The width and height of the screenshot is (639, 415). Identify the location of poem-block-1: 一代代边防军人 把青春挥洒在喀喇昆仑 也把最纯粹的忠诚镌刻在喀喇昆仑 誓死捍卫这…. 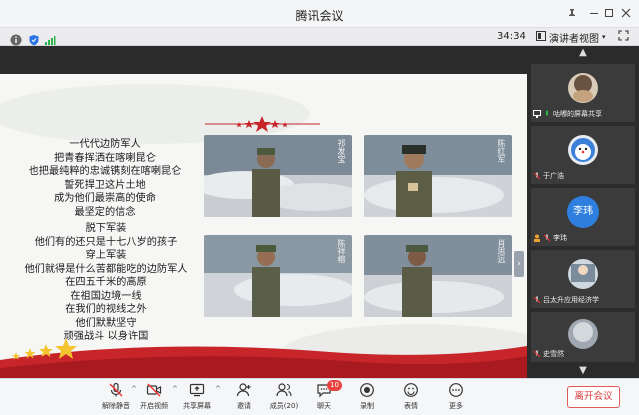
(105, 178).